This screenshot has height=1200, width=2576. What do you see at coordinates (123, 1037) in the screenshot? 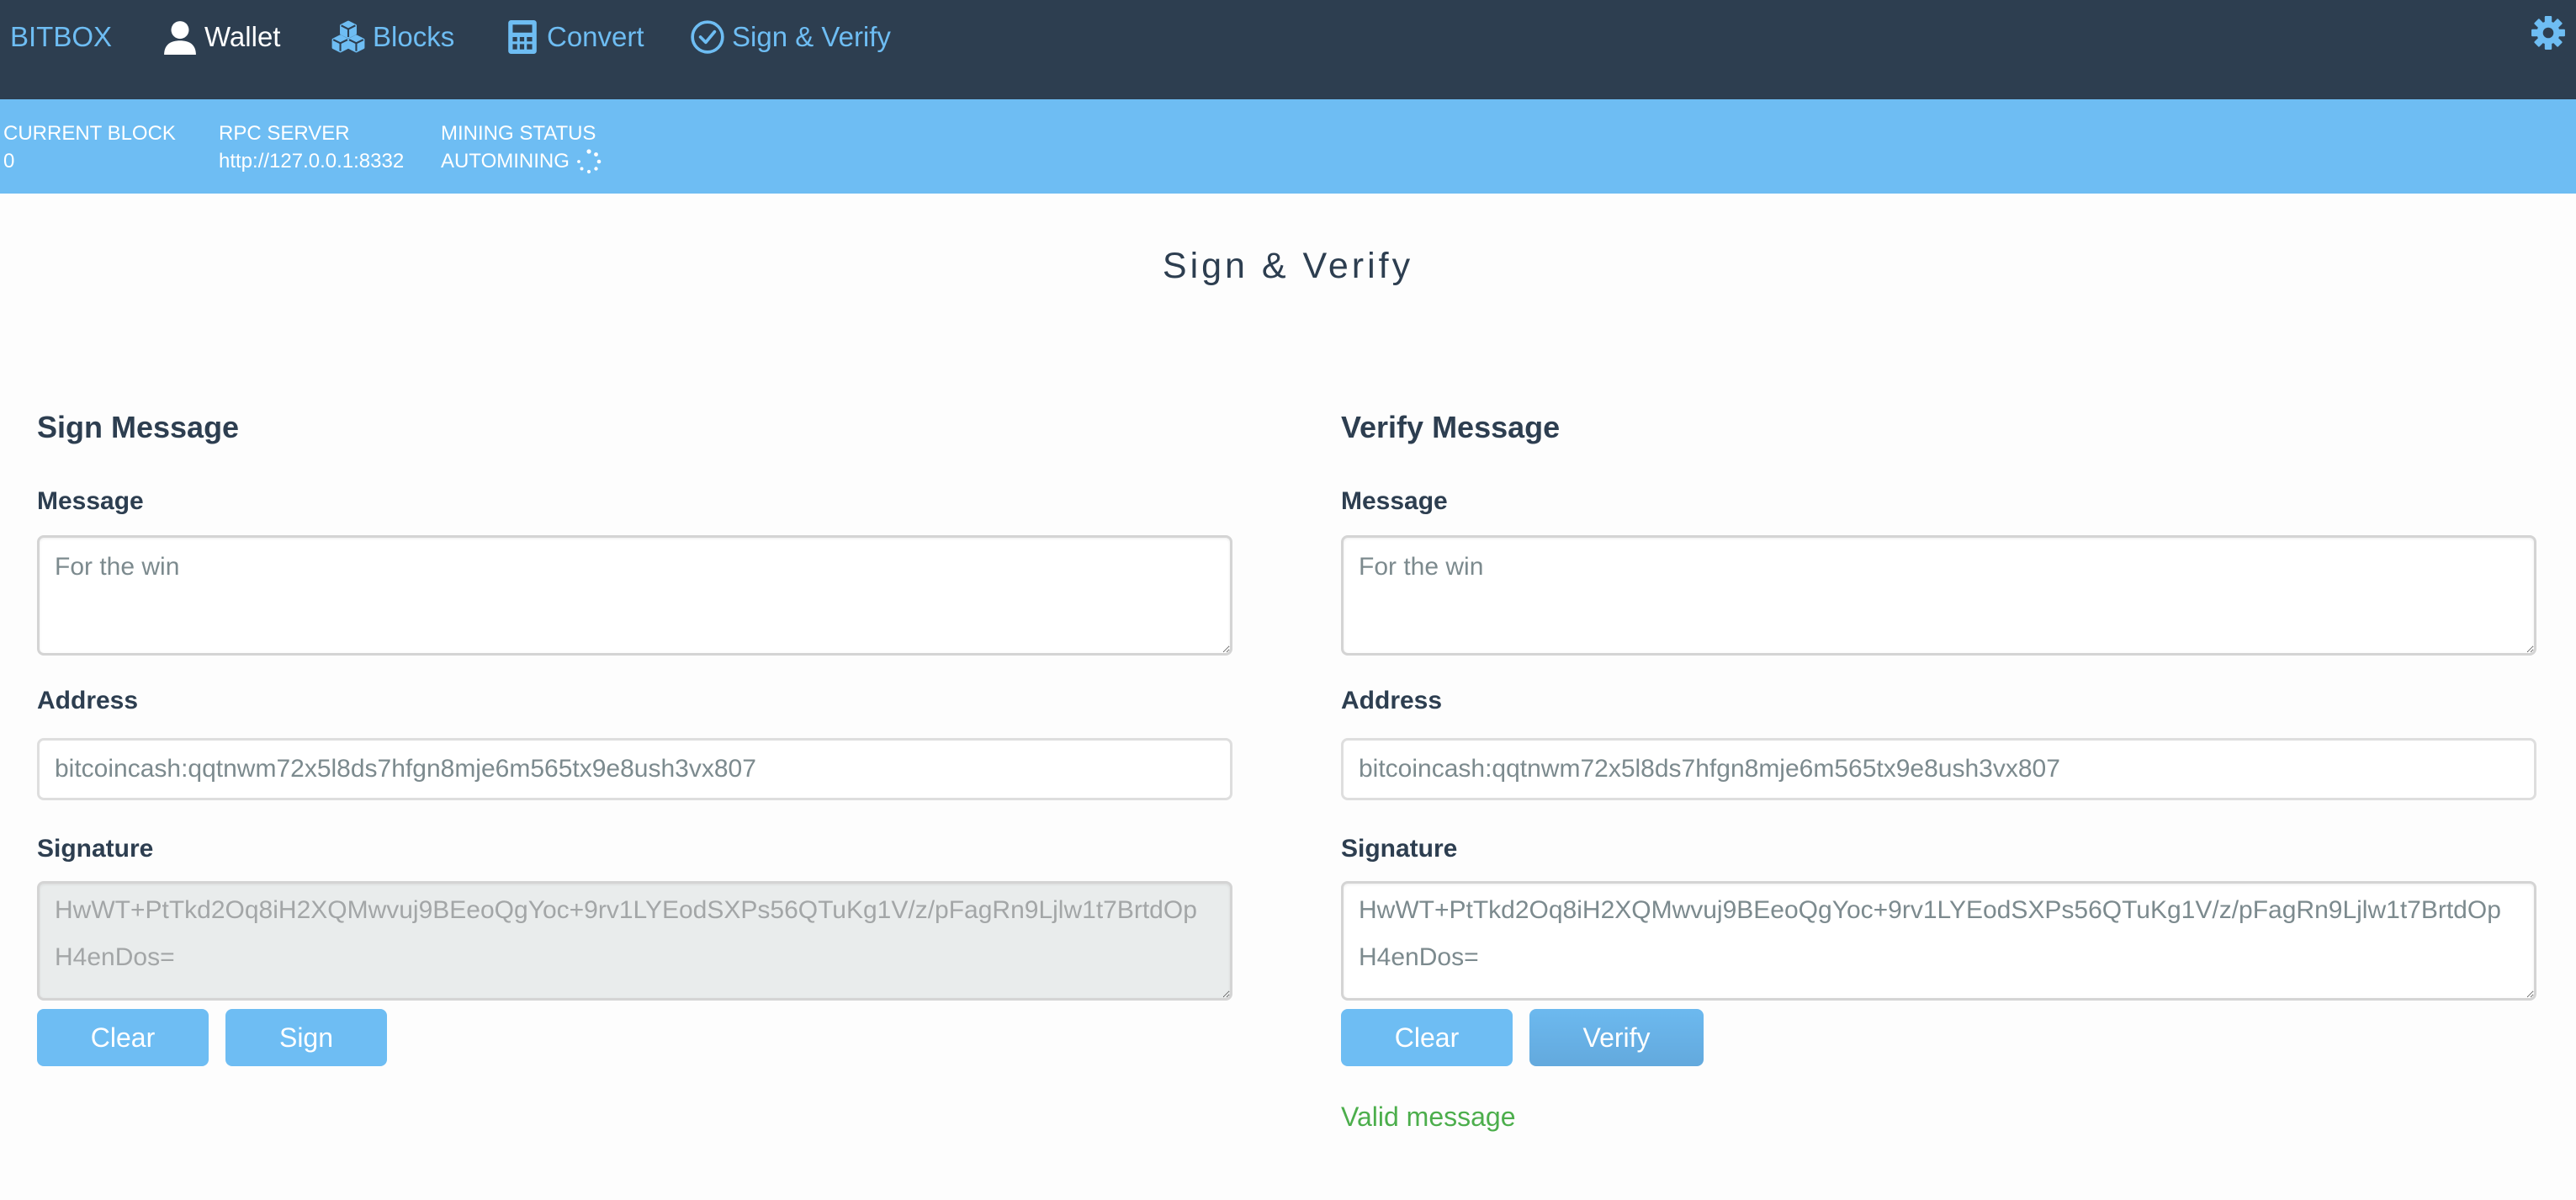
I see `sign-clear-button: Clear` at bounding box center [123, 1037].